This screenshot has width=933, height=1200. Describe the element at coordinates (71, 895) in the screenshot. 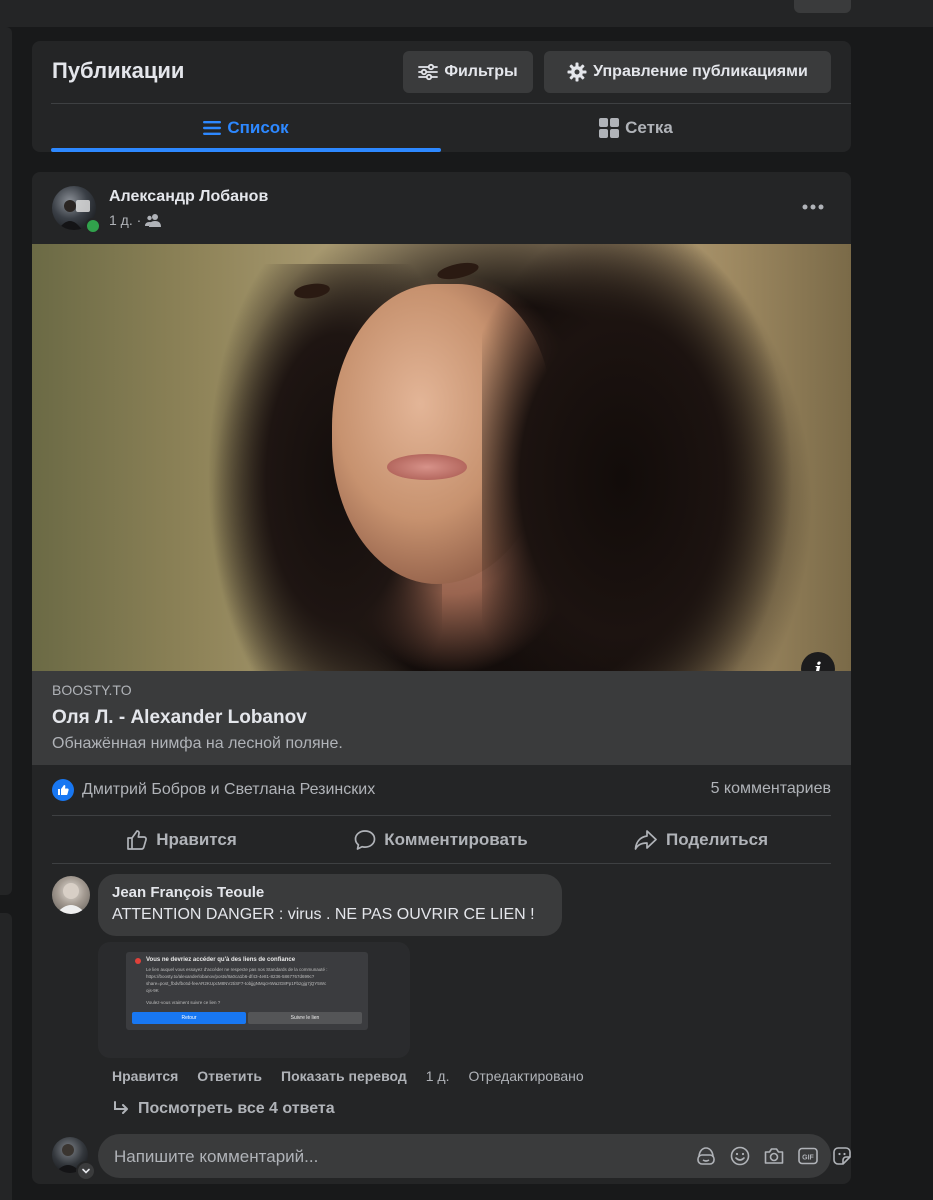

I see `commenter-avatar` at that location.